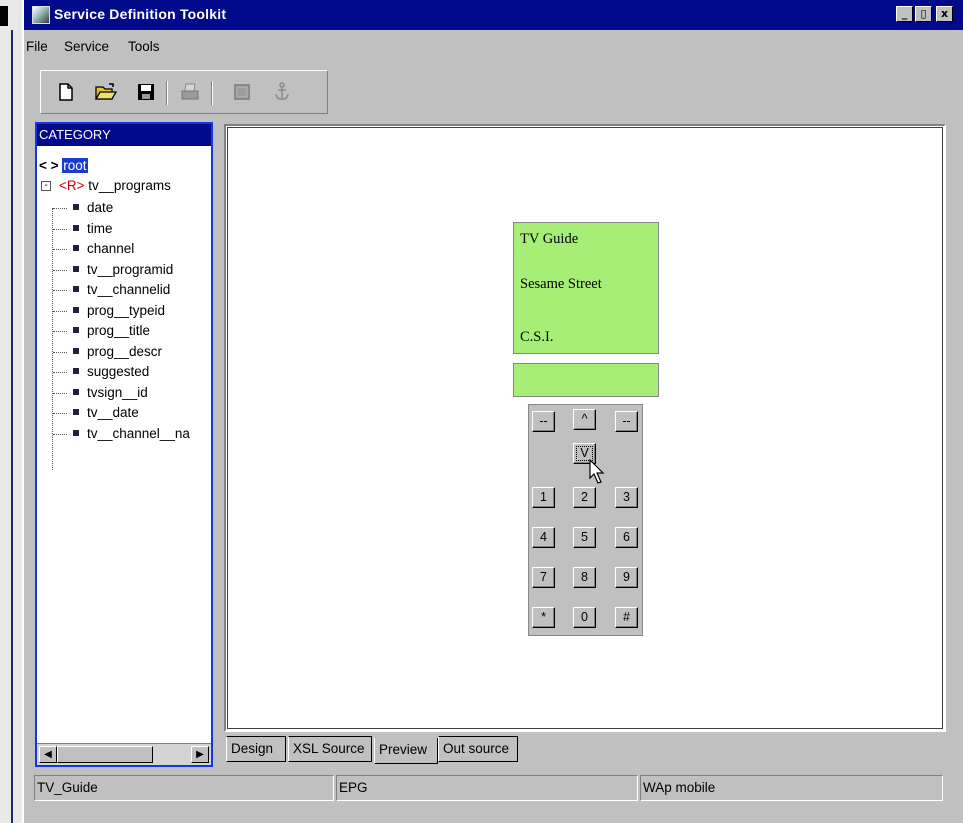 The image size is (963, 823). What do you see at coordinates (126, 310) in the screenshot?
I see `tree-leaf-label: prog__typeid` at bounding box center [126, 310].